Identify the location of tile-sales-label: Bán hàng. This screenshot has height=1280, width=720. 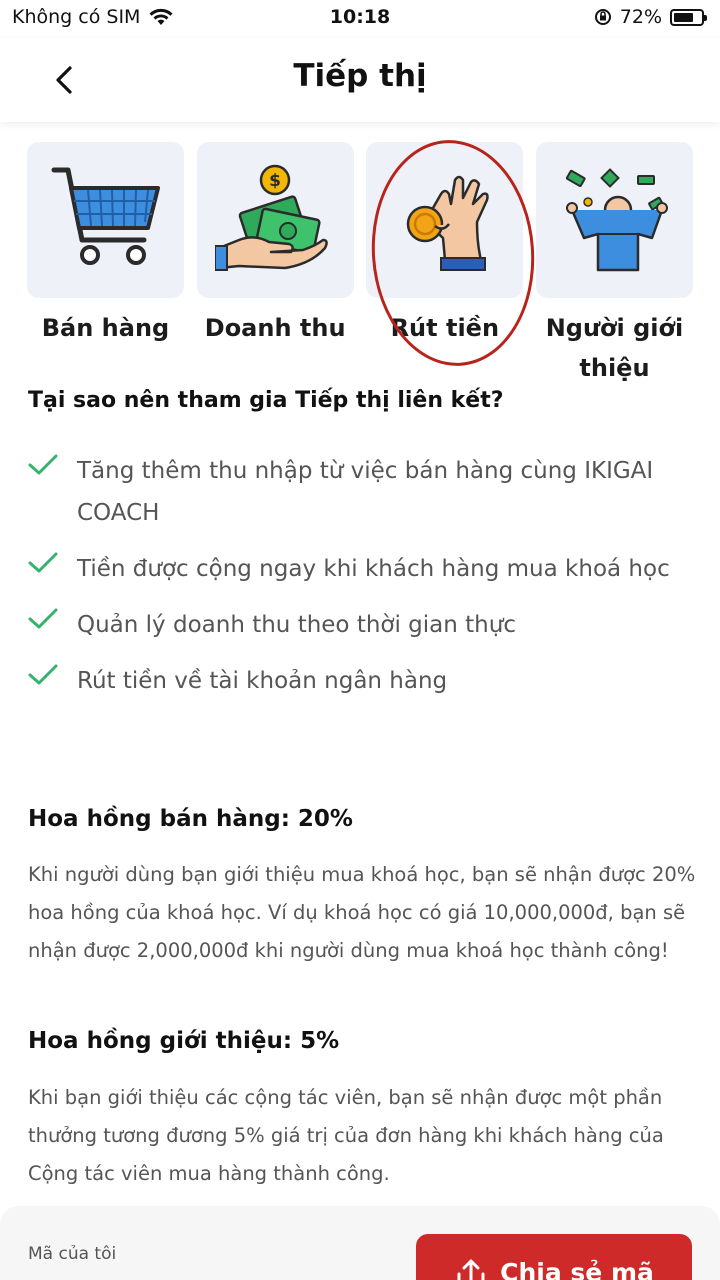
(105, 328).